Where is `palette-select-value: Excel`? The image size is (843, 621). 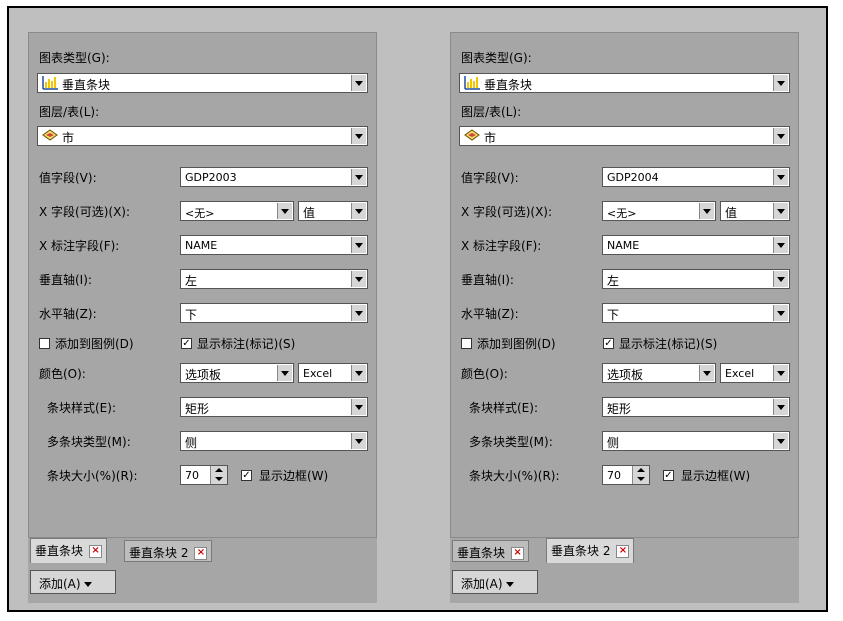 palette-select-value: Excel is located at coordinates (740, 373).